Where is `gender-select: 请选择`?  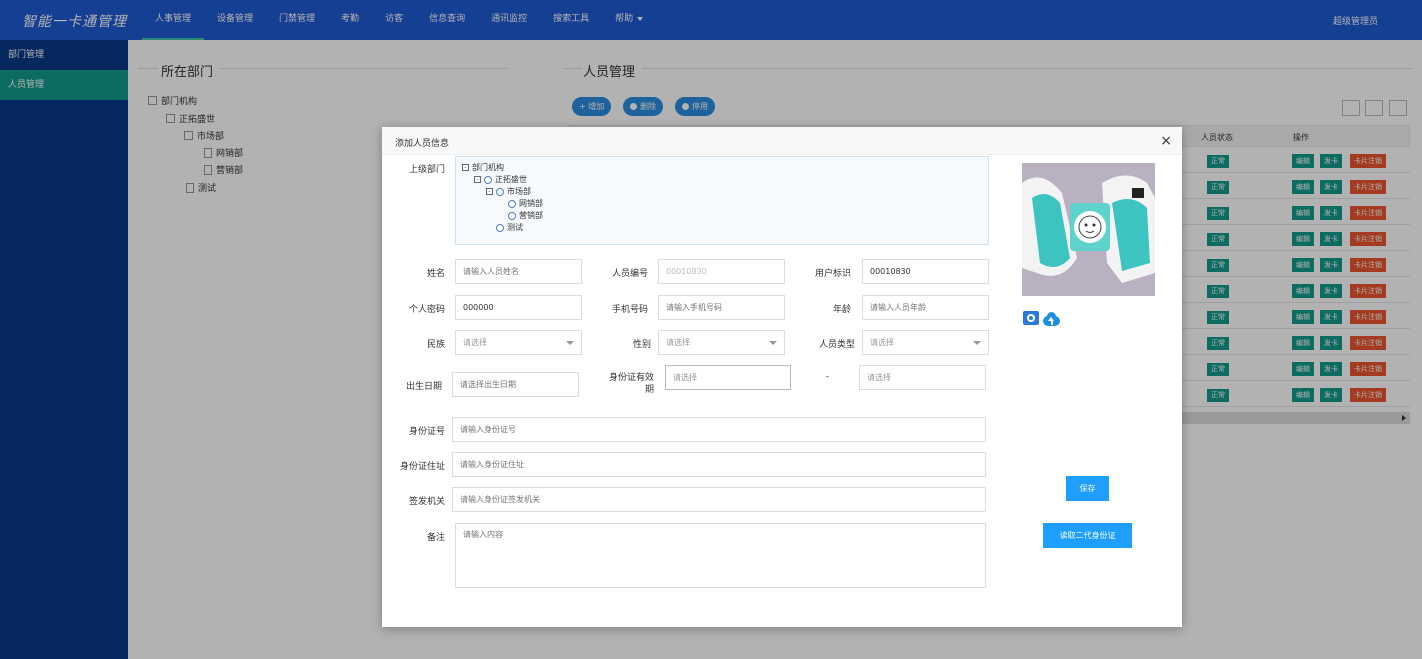 gender-select: 请选择 is located at coordinates (721, 342).